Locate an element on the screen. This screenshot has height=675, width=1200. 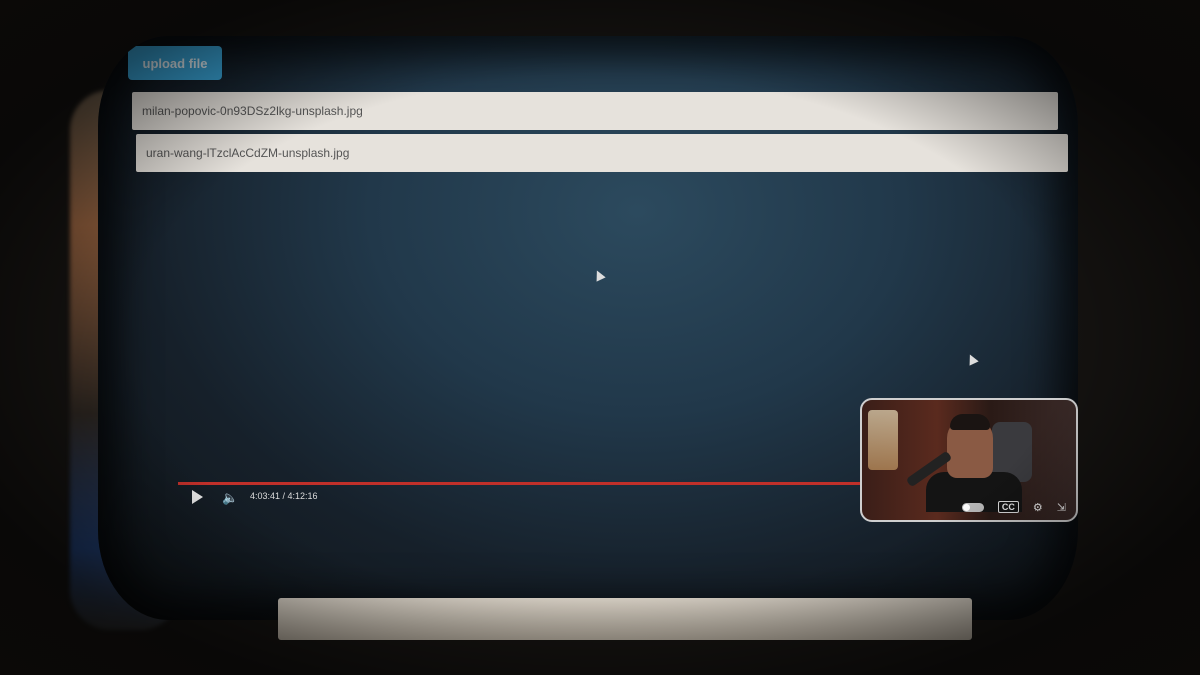
volume-icon: 🔈 is located at coordinates (230, 498).